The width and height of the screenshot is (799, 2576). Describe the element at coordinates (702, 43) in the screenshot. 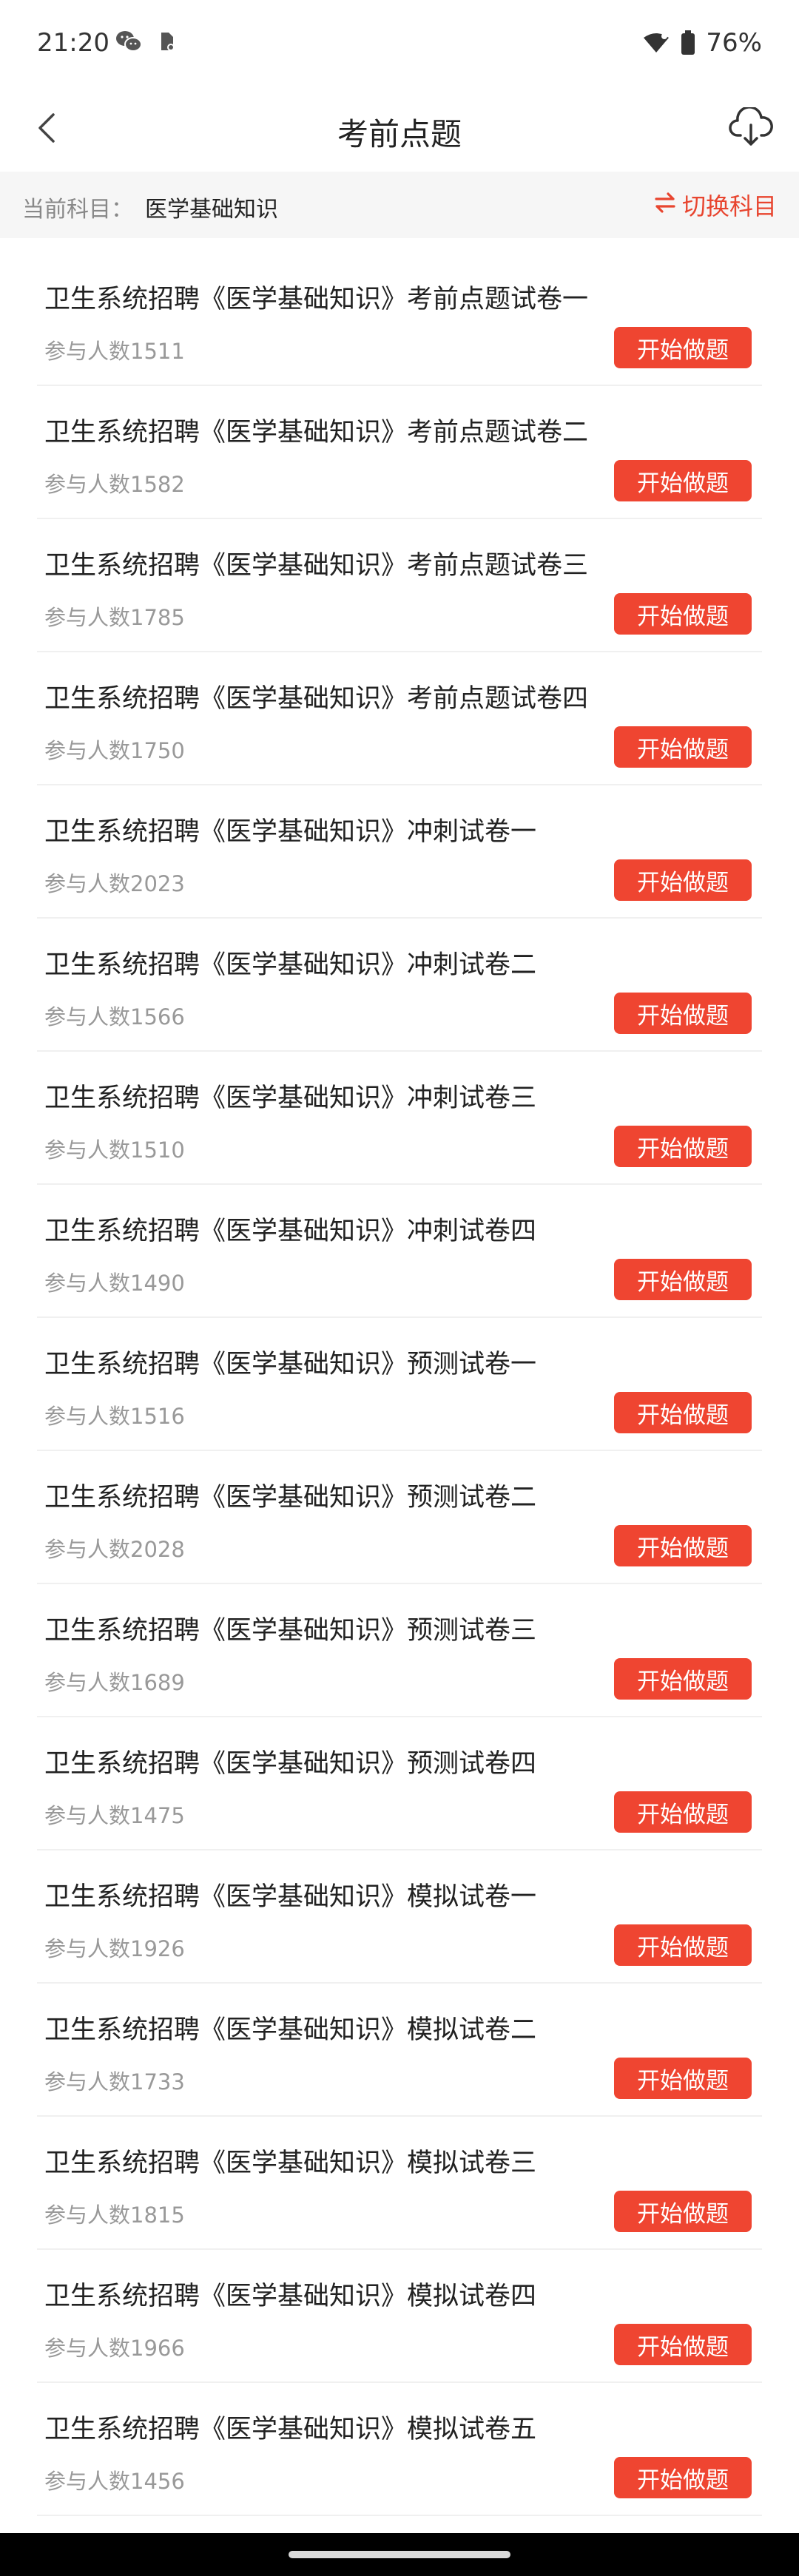

I see `status-icons-right: 76%` at that location.